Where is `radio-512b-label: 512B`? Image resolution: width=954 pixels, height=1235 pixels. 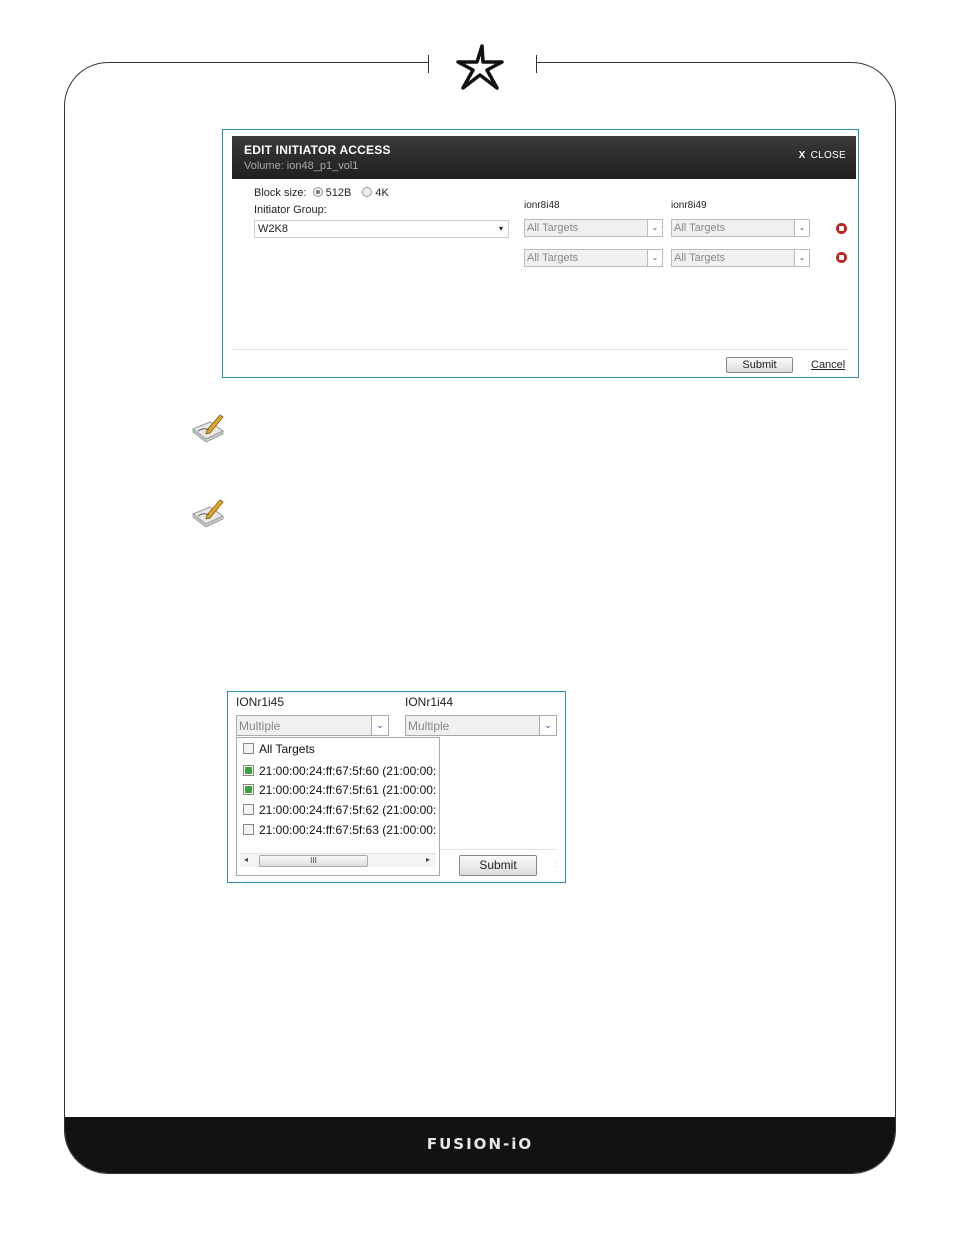 radio-512b-label: 512B is located at coordinates (338, 193).